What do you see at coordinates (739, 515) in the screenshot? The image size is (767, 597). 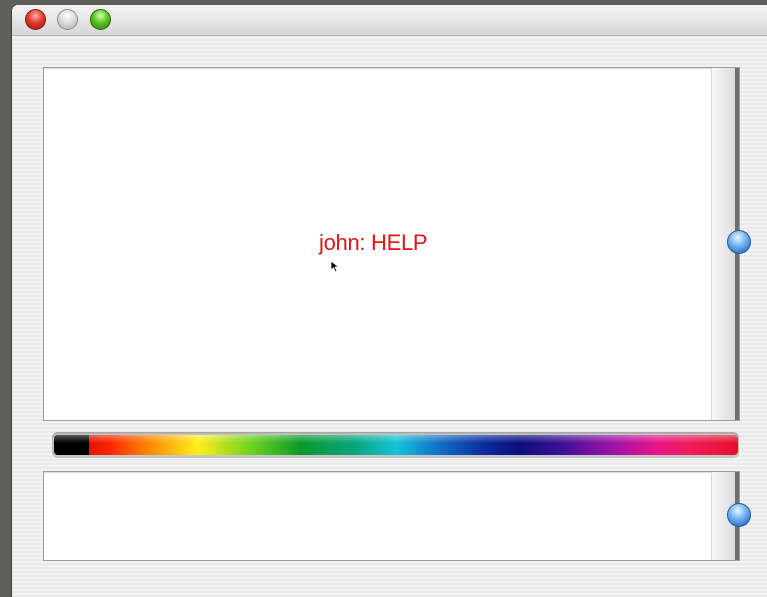 I see `input-scroll-thumb` at bounding box center [739, 515].